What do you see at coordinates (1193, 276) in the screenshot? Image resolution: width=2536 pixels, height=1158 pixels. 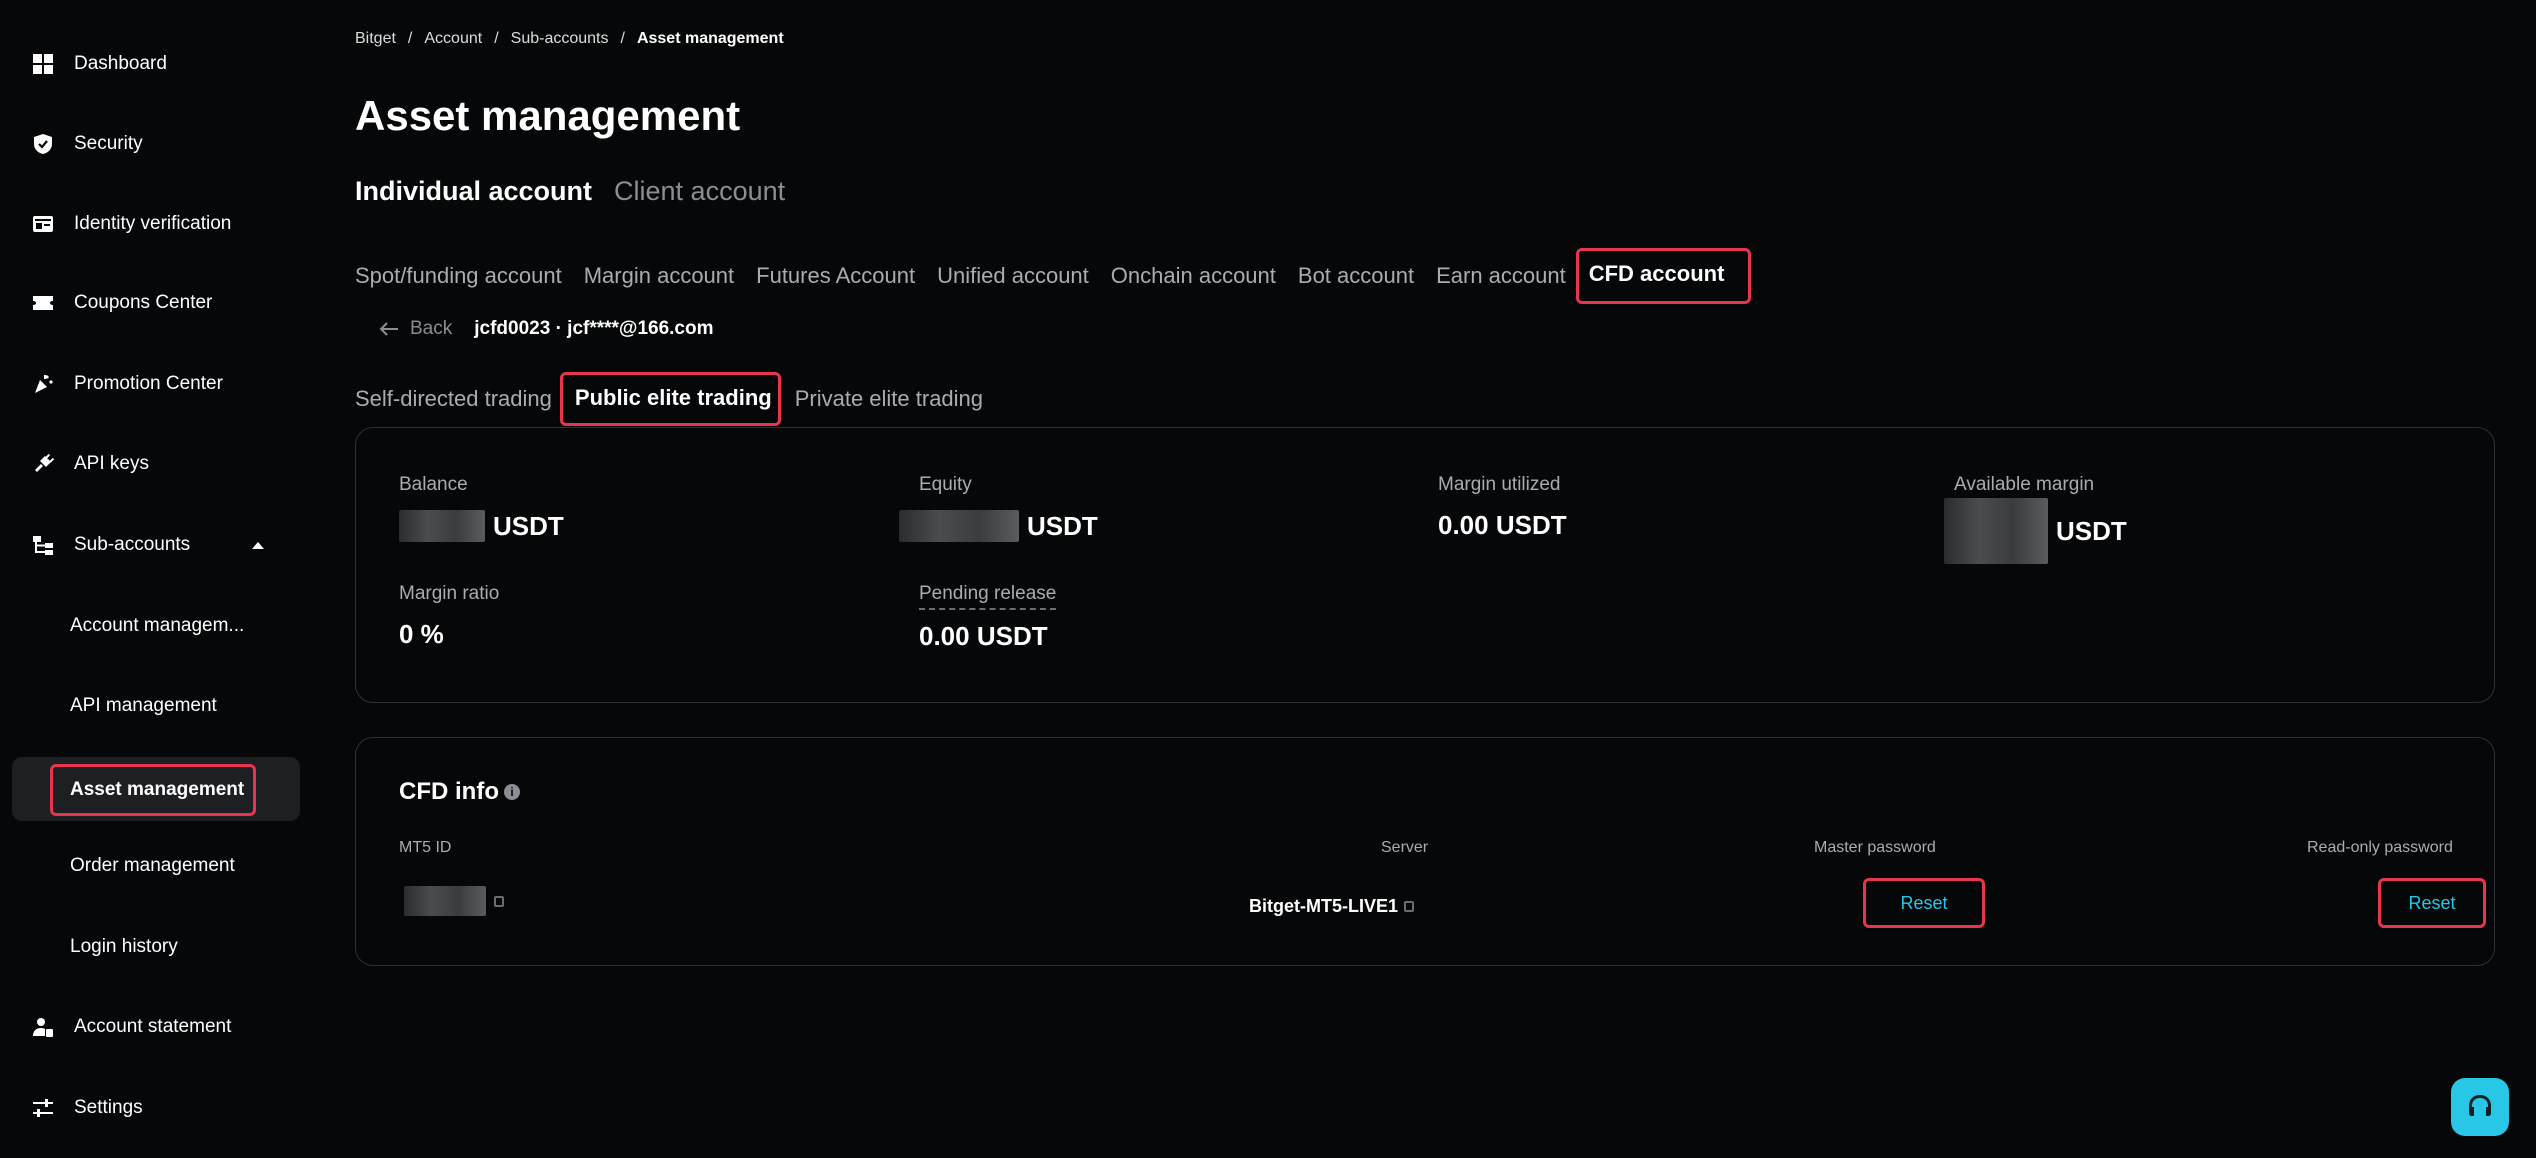 I see `tab-onchain-account: Onchain account` at bounding box center [1193, 276].